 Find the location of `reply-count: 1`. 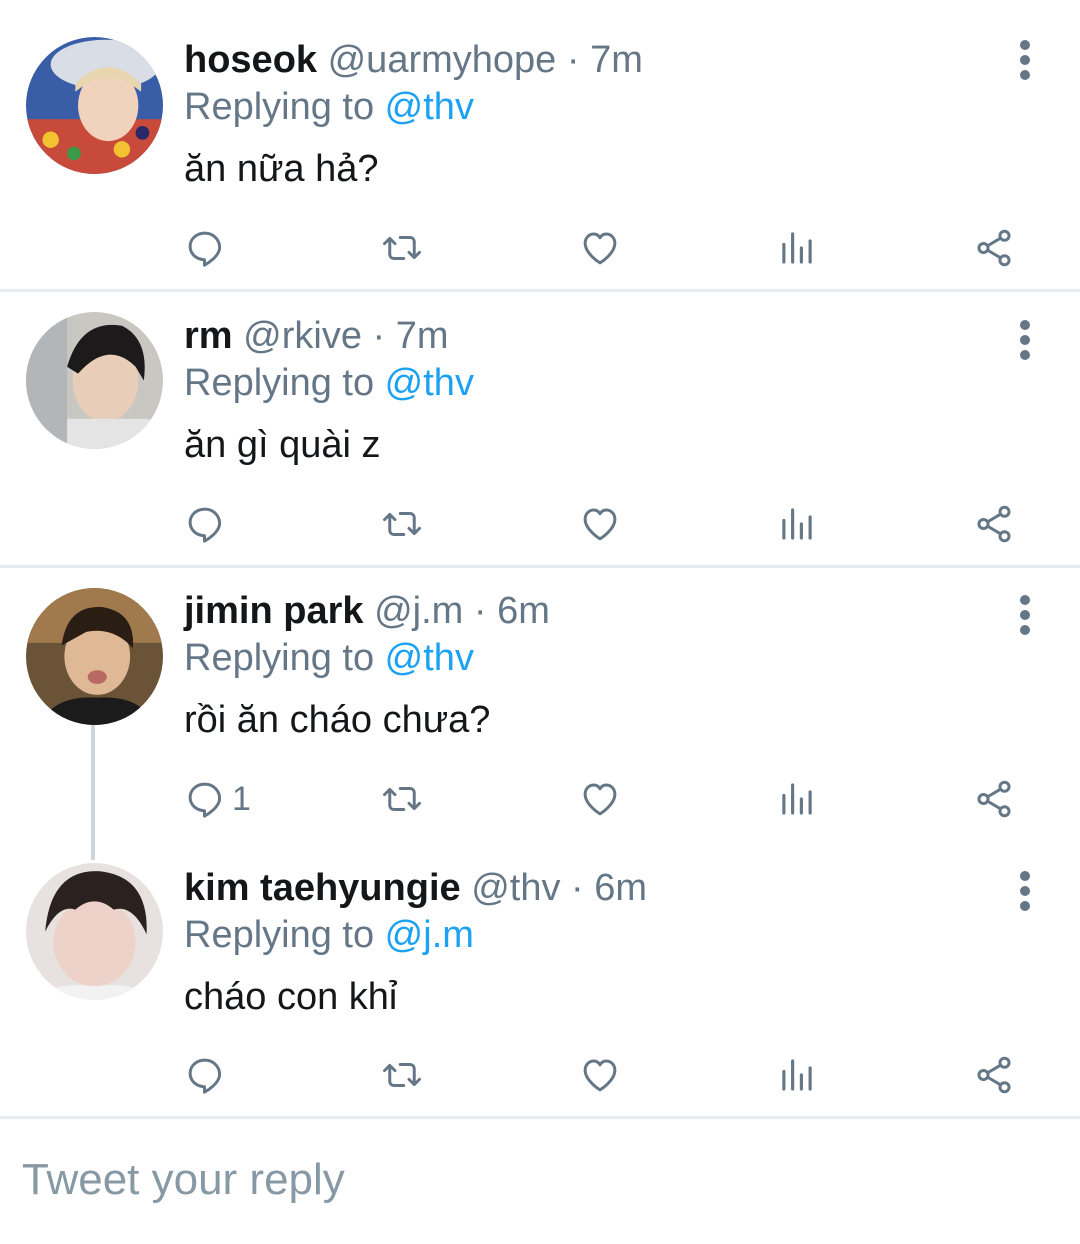

reply-count: 1 is located at coordinates (241, 798).